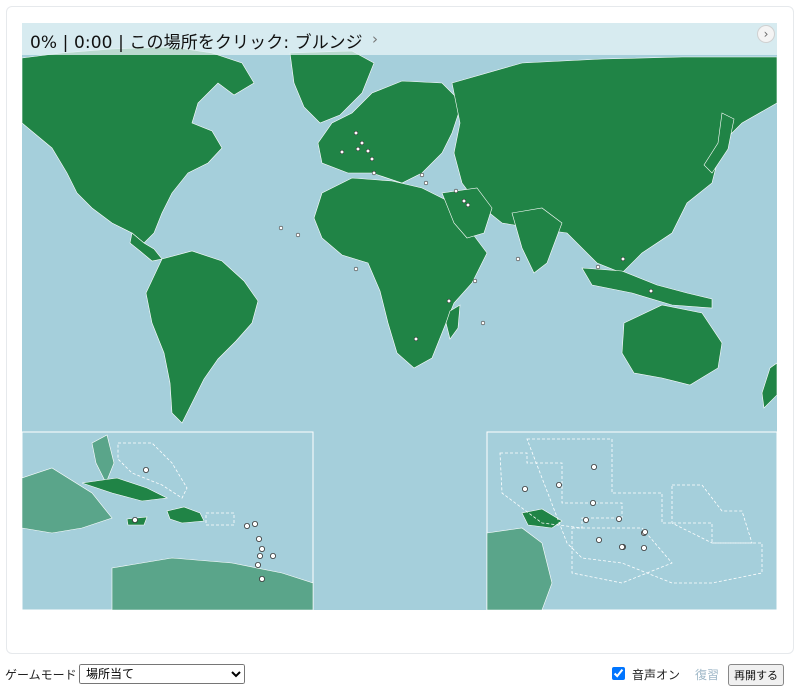  What do you see at coordinates (41, 675) in the screenshot?
I see `game-mode-label: ゲームモード` at bounding box center [41, 675].